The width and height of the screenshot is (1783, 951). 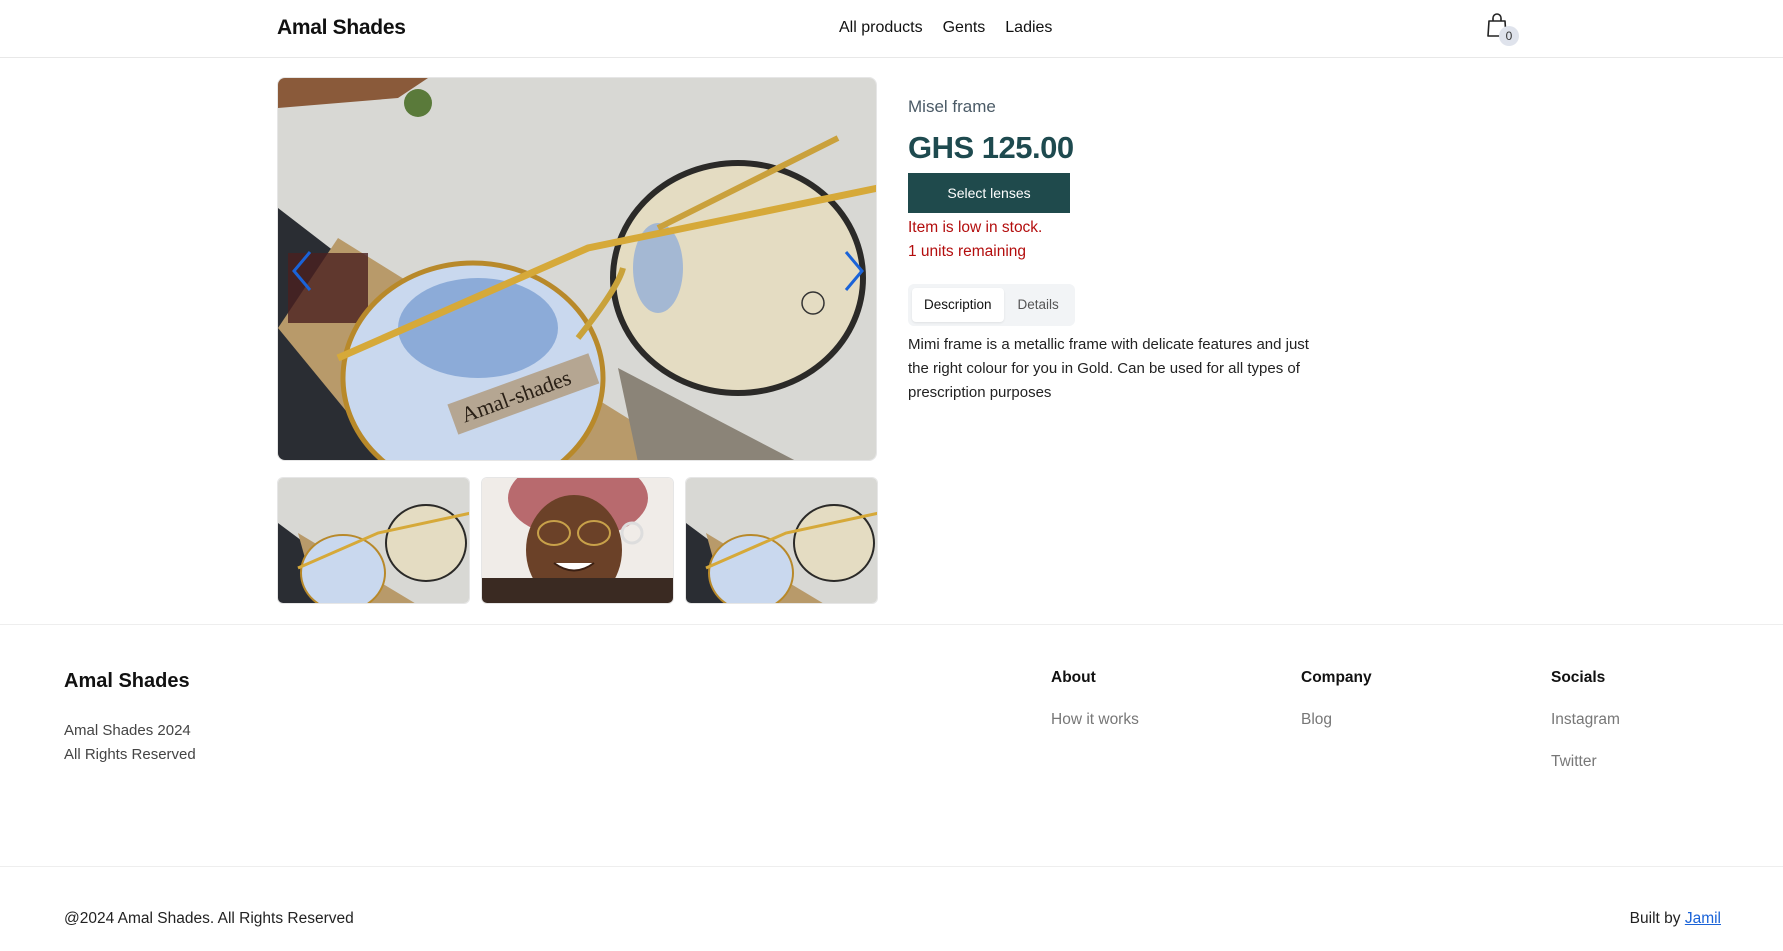 I want to click on tab-details: Details, so click(x=1038, y=305).